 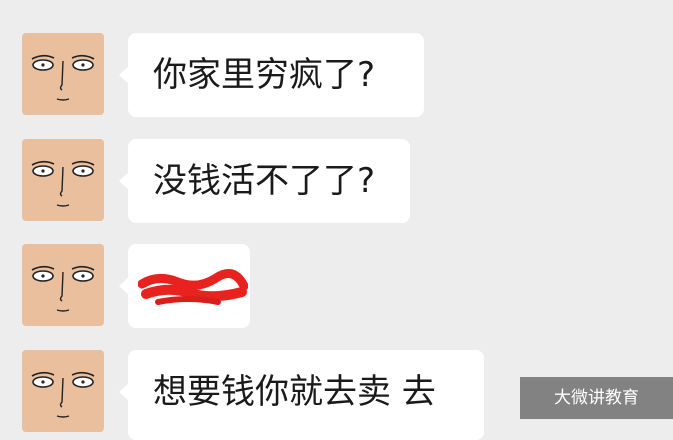 I want to click on message-bubble: 想要钱你就去卖 去, so click(x=301, y=395).